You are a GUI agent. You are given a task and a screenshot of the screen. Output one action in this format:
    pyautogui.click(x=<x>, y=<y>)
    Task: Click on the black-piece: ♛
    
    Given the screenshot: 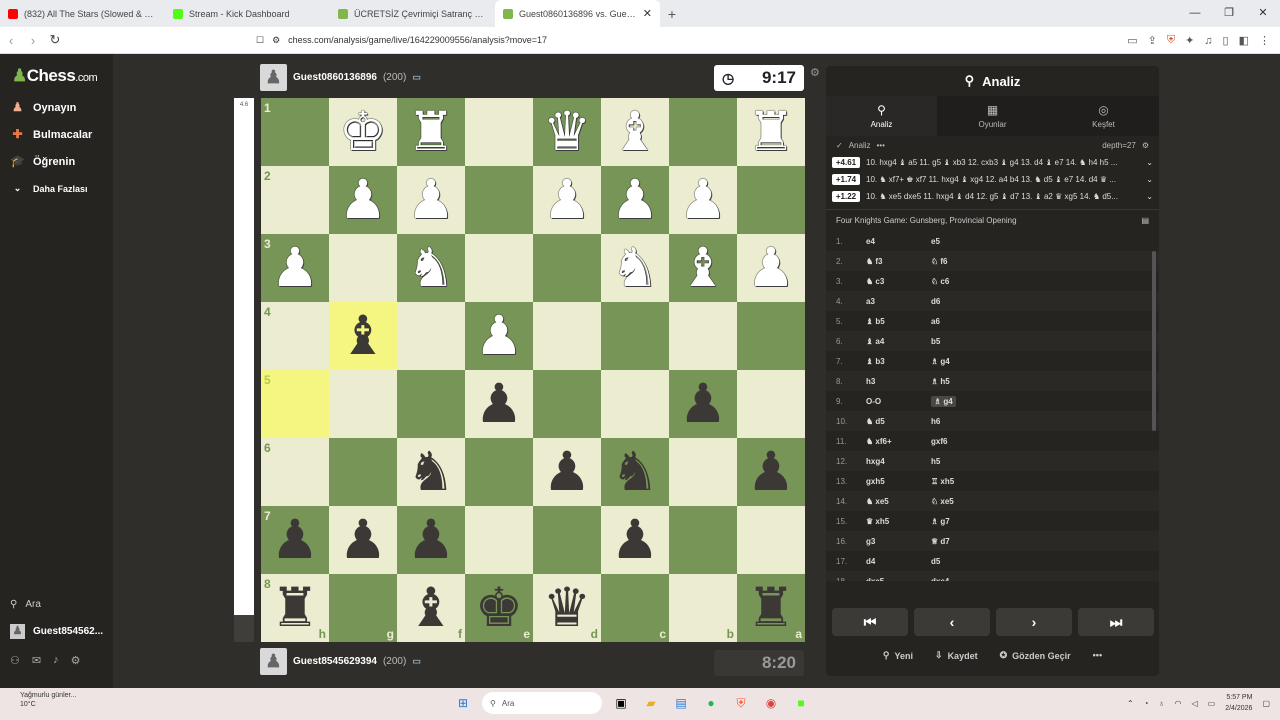 What is the action you would take?
    pyautogui.click(x=567, y=608)
    